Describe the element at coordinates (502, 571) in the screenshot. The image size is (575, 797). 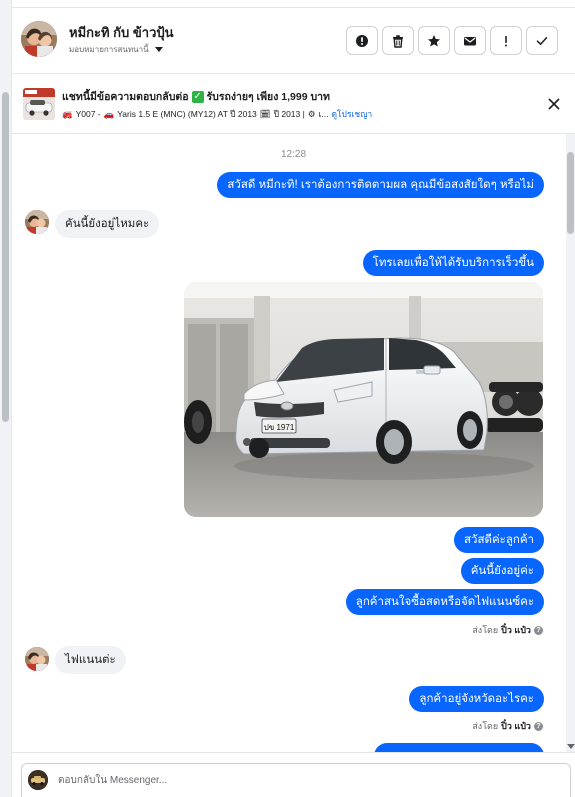
I see `outgoing-message: คันนี้ยังอยู่ค่ะ` at that location.